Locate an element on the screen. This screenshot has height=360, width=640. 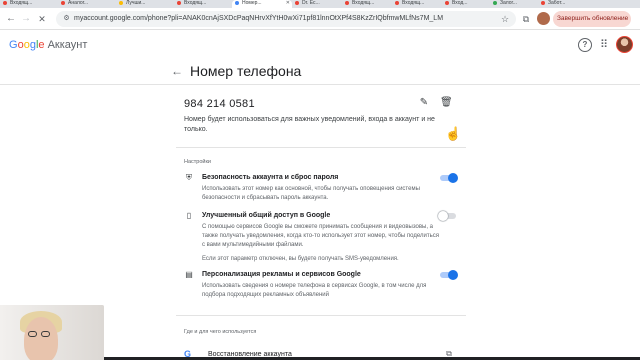
help-icon: ? is located at coordinates (585, 45).